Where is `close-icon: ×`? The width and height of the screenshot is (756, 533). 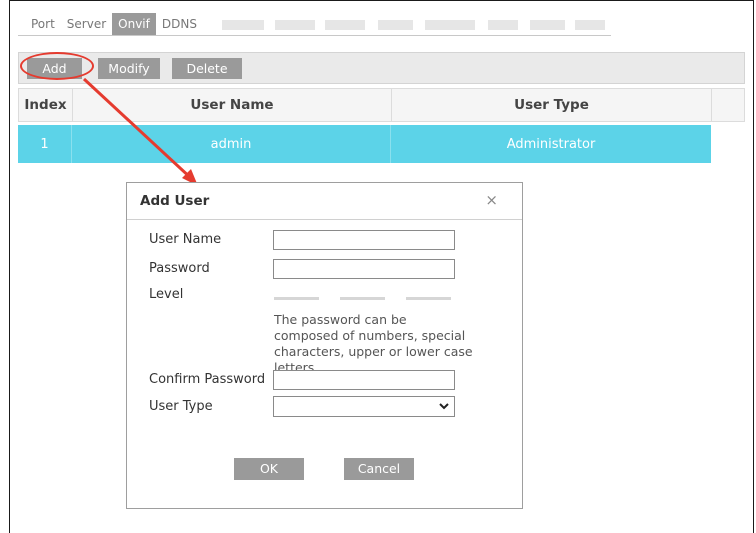 close-icon: × is located at coordinates (491, 200).